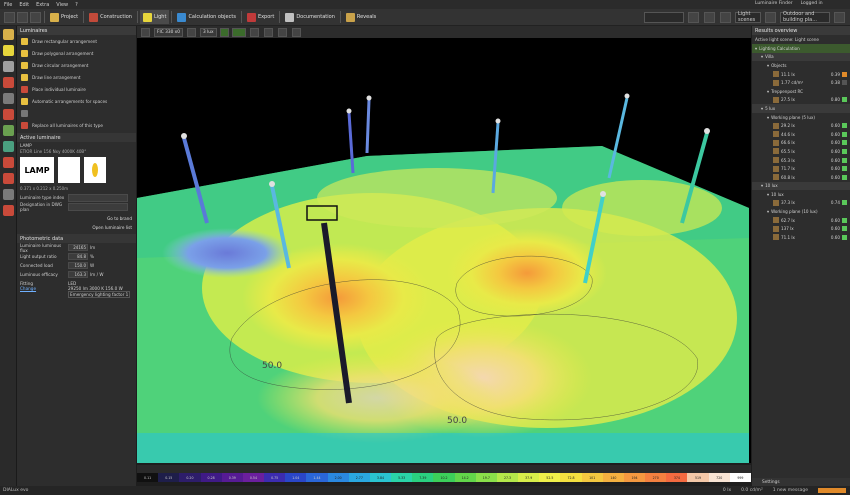 The width and height of the screenshot is (850, 495). Describe the element at coordinates (839, 17) in the screenshot. I see `magic-icon` at that location.